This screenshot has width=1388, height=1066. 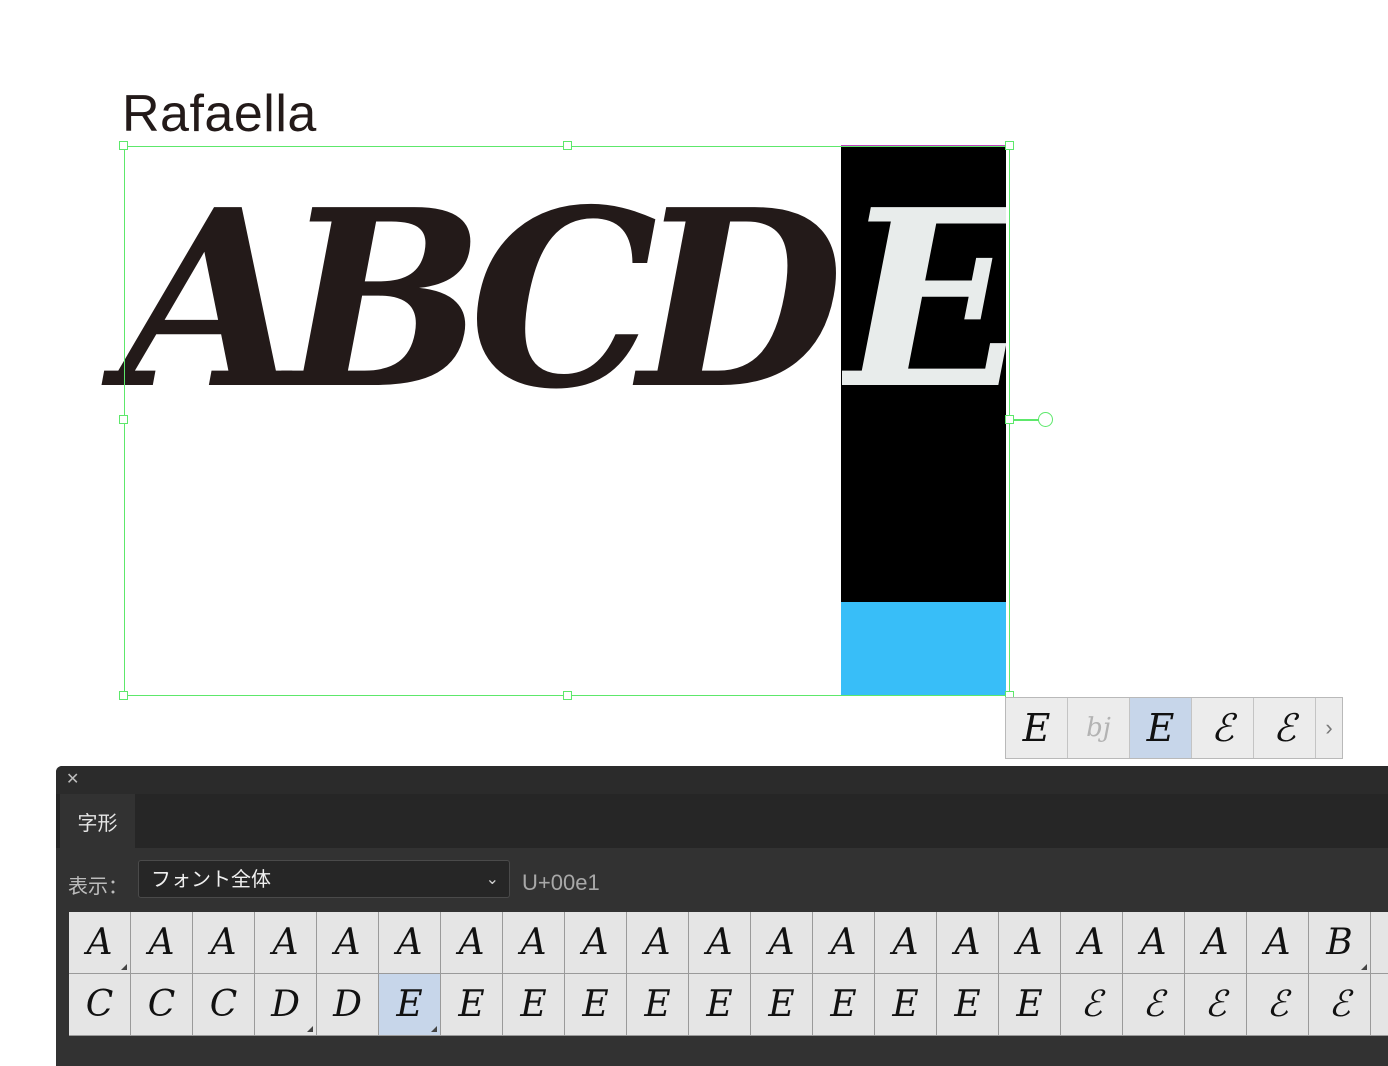 What do you see at coordinates (1161, 728) in the screenshot?
I see `alternate-glyph-selected: E` at bounding box center [1161, 728].